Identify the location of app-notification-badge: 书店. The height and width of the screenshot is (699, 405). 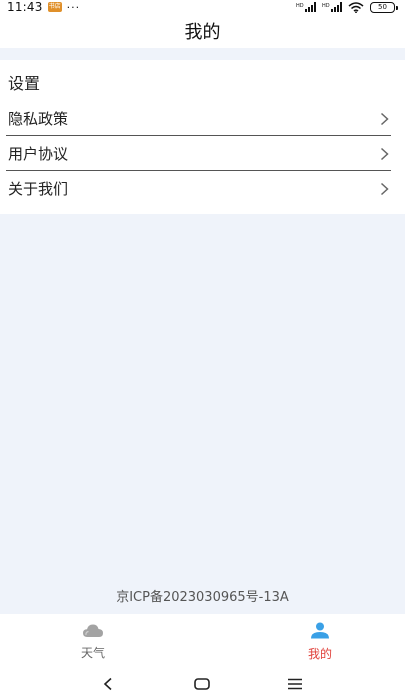
(54, 7).